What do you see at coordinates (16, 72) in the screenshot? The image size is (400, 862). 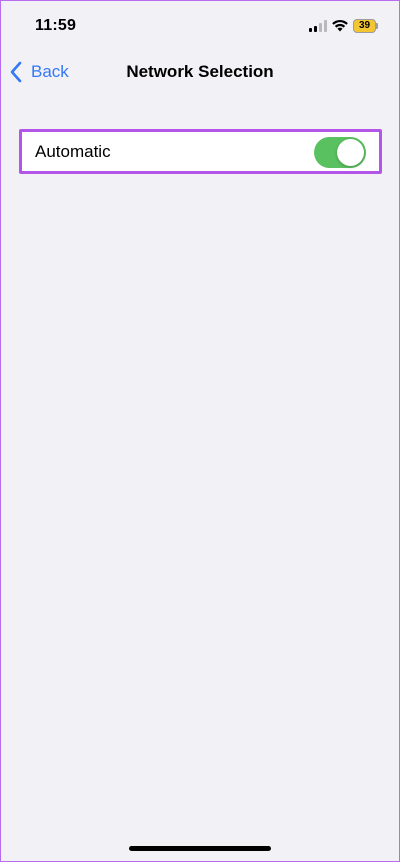 I see `chevron-left-icon` at bounding box center [16, 72].